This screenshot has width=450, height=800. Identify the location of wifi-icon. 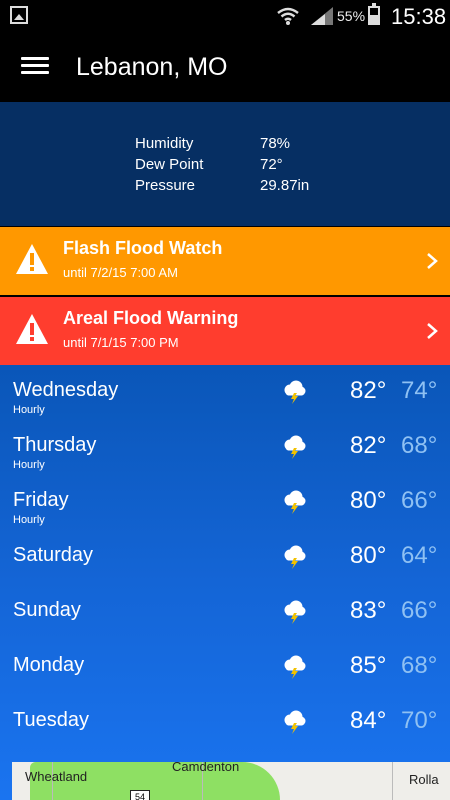
(288, 16).